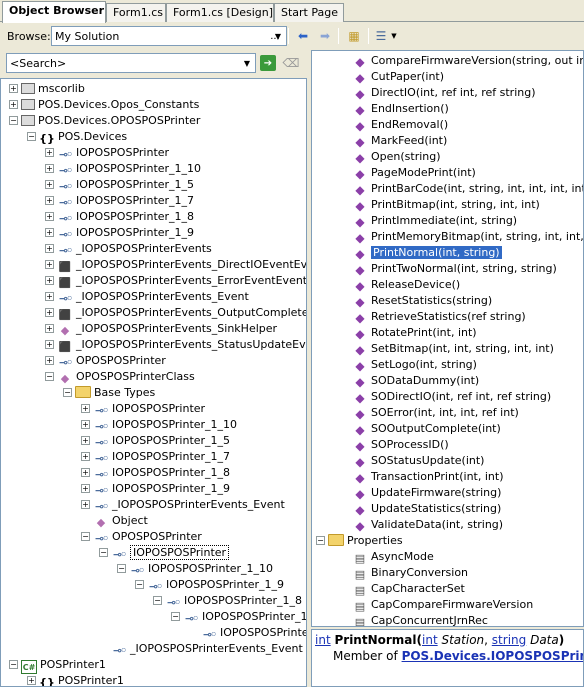 This screenshot has width=584, height=687. What do you see at coordinates (291, 63) in the screenshot?
I see `clear-search-icon: ⌫` at bounding box center [291, 63].